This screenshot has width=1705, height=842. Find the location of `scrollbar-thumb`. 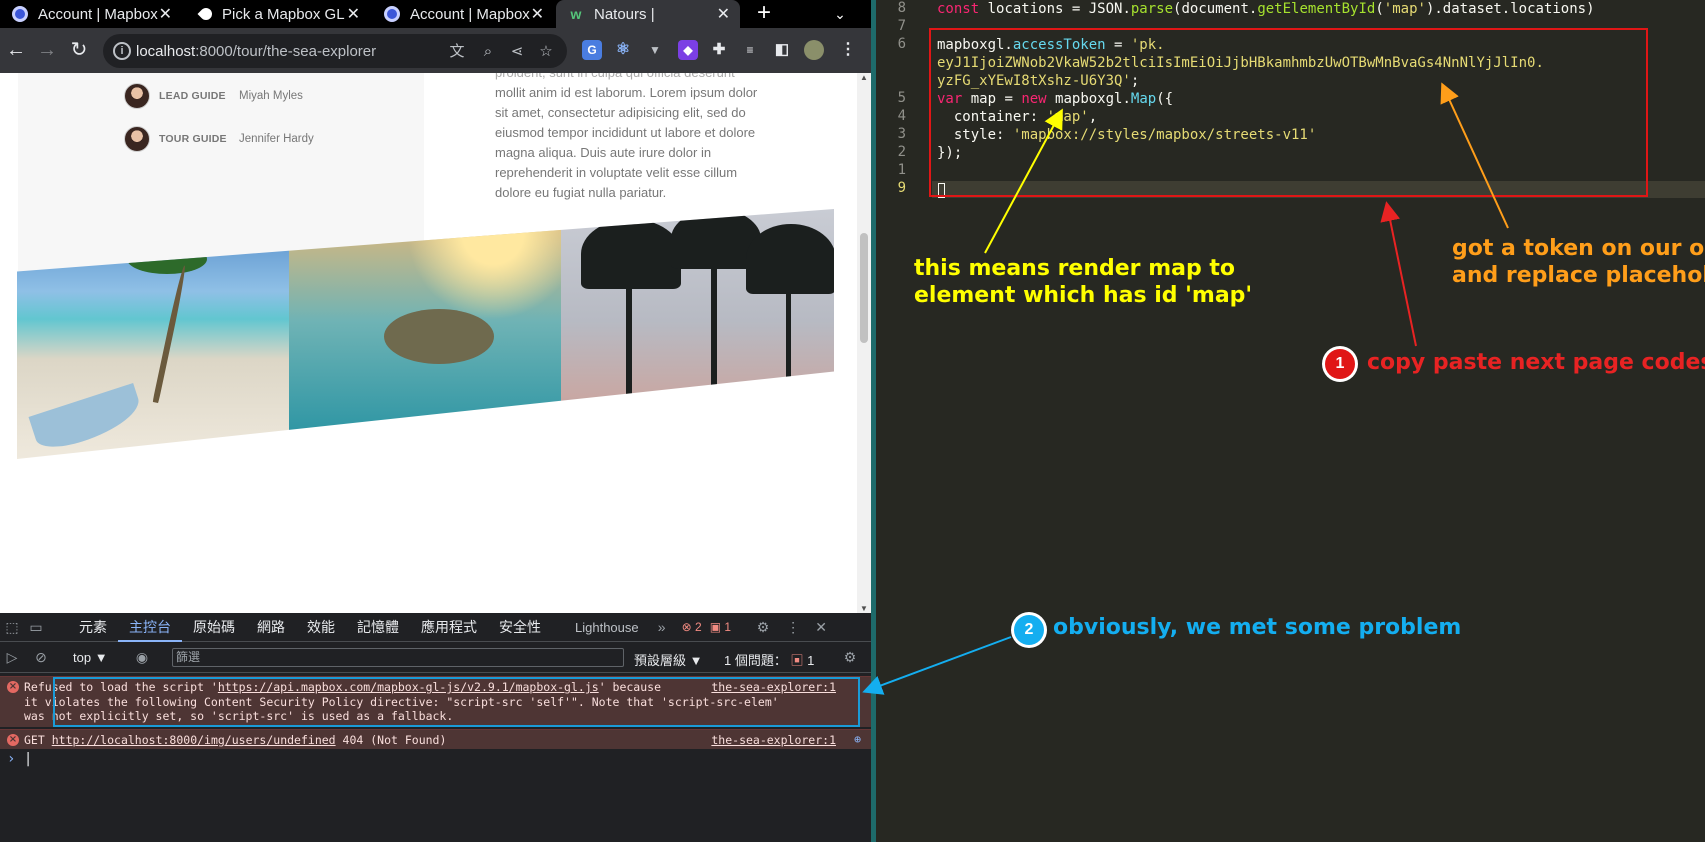

scrollbar-thumb is located at coordinates (864, 288).